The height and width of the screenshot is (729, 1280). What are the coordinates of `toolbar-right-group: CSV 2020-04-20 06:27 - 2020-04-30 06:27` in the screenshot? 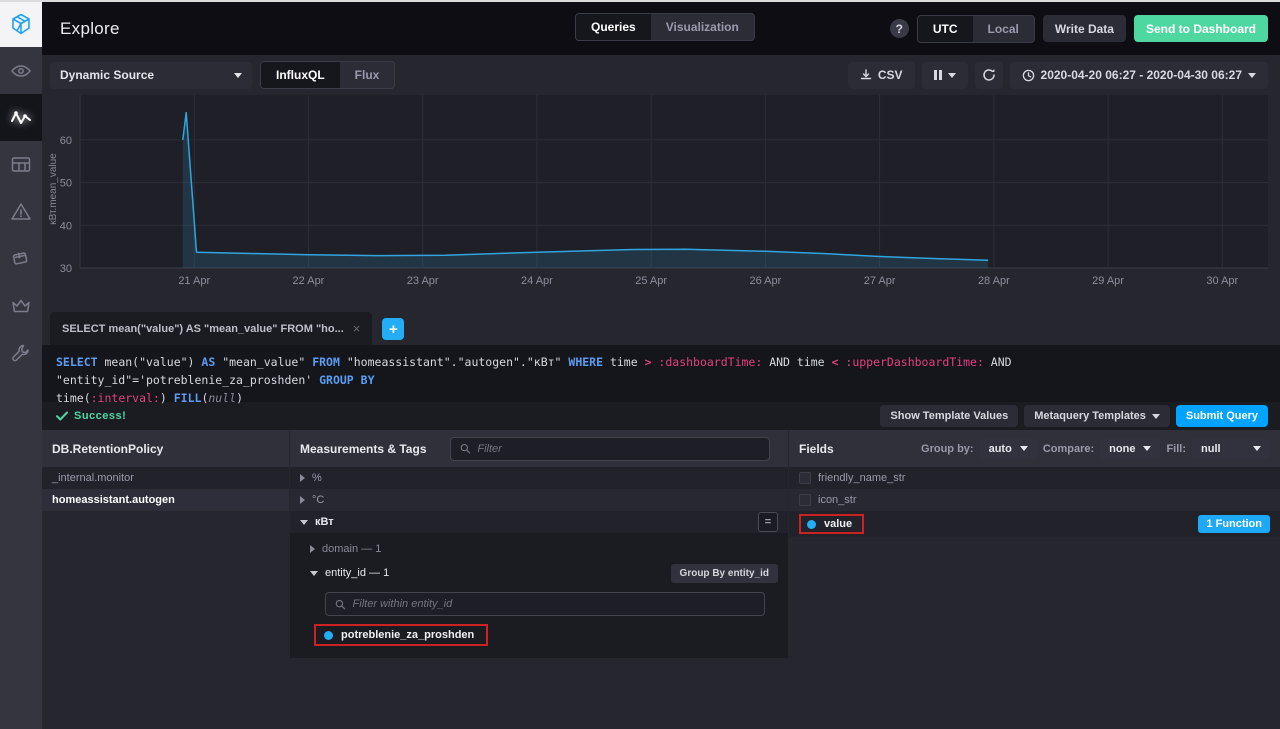 It's located at (1057, 75).